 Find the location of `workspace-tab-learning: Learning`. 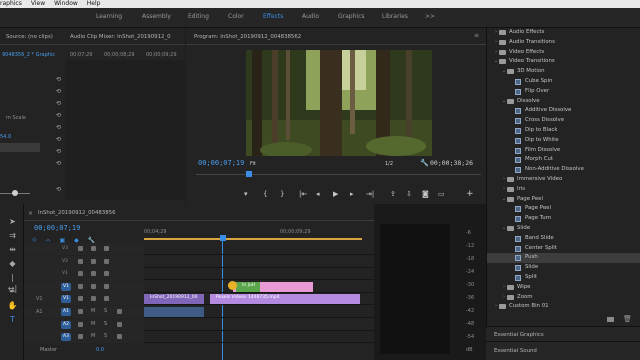

workspace-tab-learning: Learning is located at coordinates (109, 16).